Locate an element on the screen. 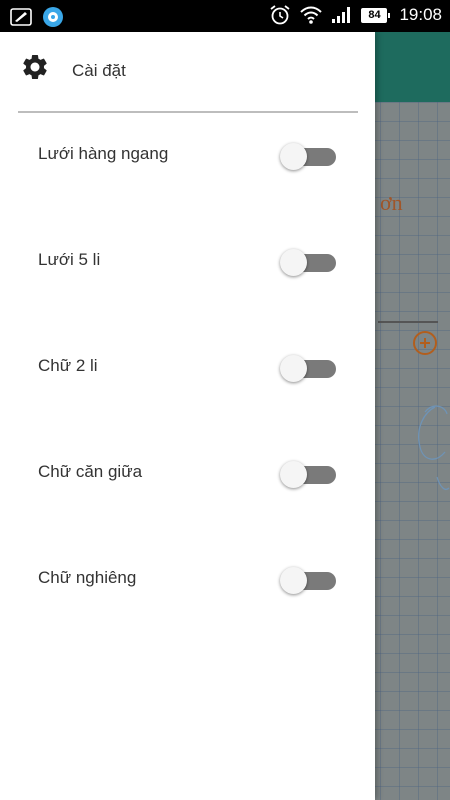 Image resolution: width=450 pixels, height=800 pixels. handwriting-scribble is located at coordinates (434, 448).